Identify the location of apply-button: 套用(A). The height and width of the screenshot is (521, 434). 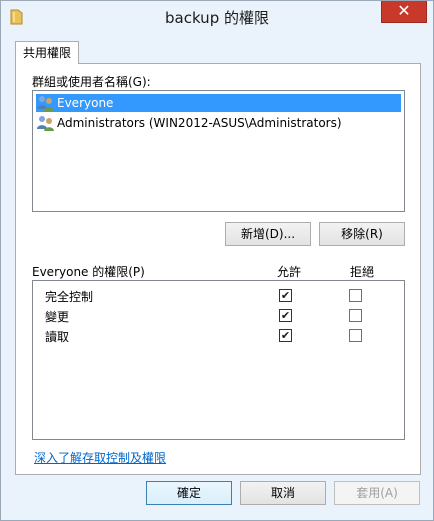
(377, 493).